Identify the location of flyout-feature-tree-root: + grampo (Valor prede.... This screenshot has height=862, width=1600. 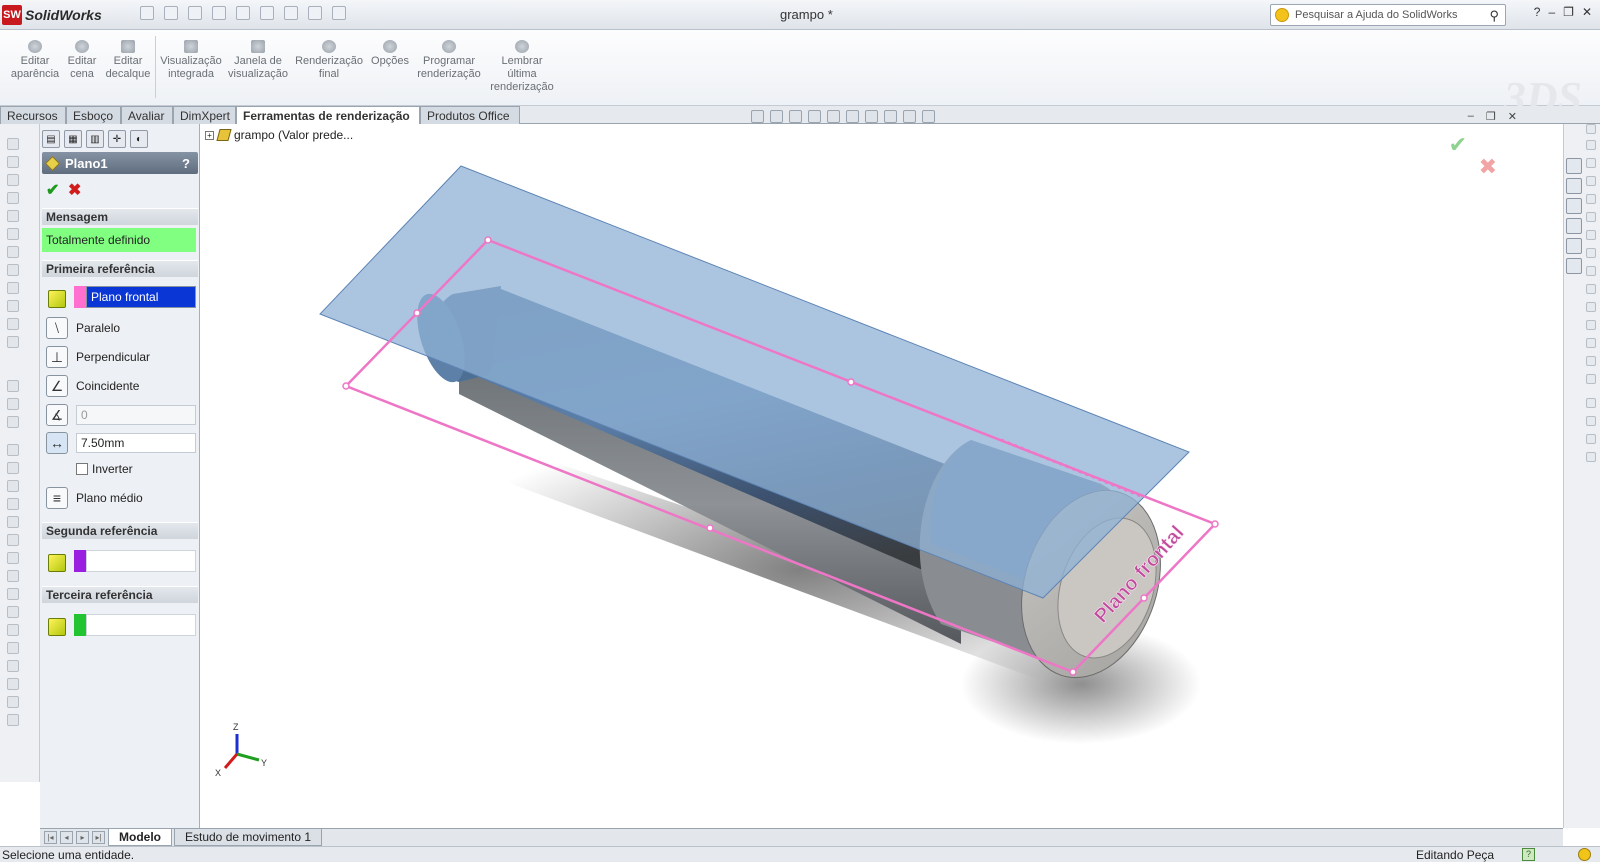
(279, 135).